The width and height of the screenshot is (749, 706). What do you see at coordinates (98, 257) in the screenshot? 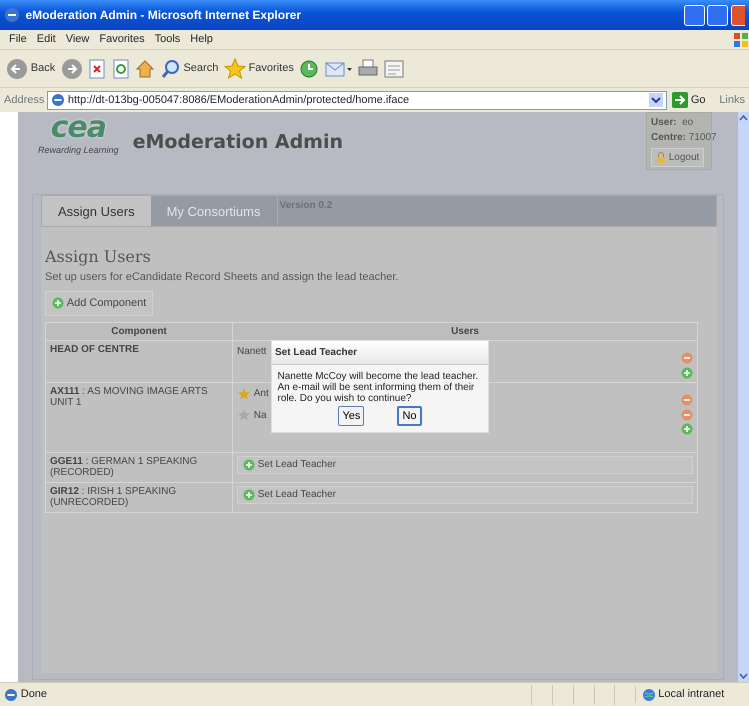
I see `section-title: Assign Users` at bounding box center [98, 257].